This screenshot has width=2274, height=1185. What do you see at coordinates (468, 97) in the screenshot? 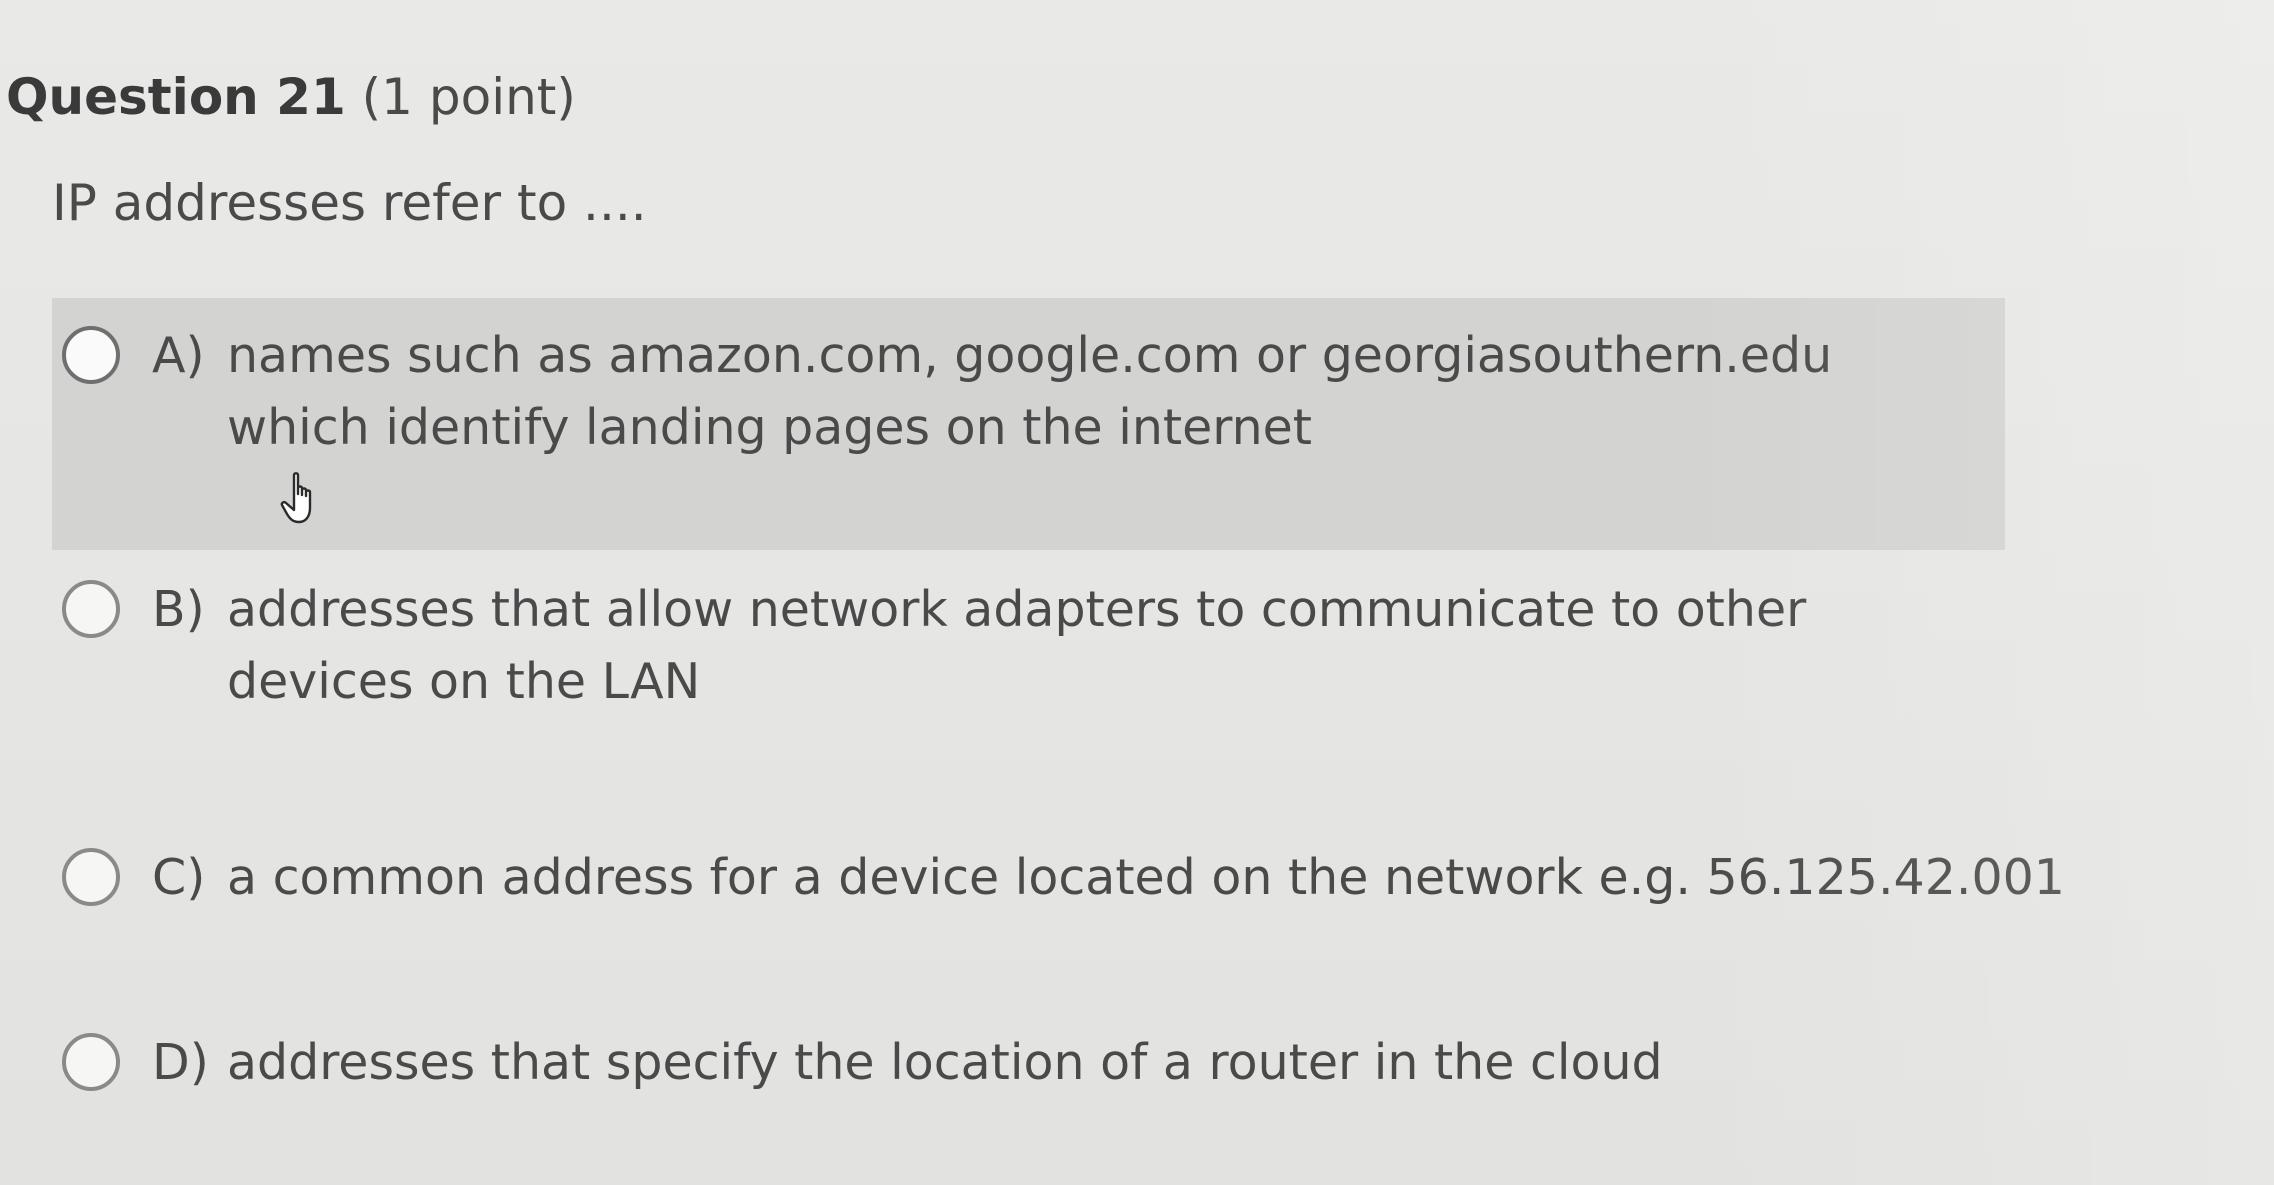
I see `question-points: (1 point)` at bounding box center [468, 97].